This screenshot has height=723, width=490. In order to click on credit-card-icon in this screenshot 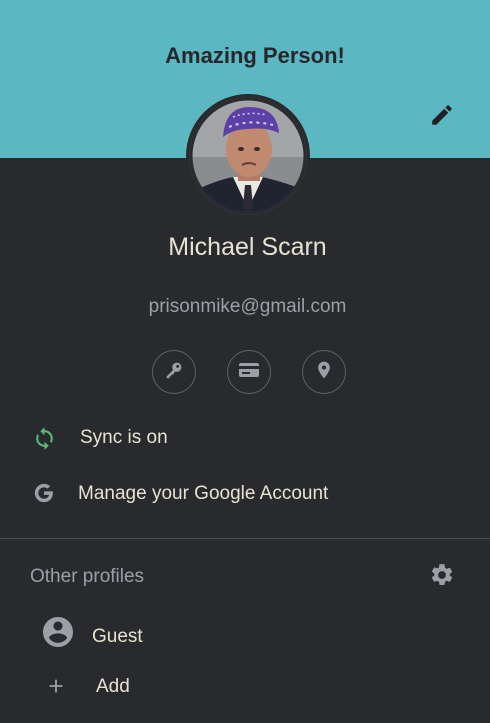, I will do `click(249, 372)`.